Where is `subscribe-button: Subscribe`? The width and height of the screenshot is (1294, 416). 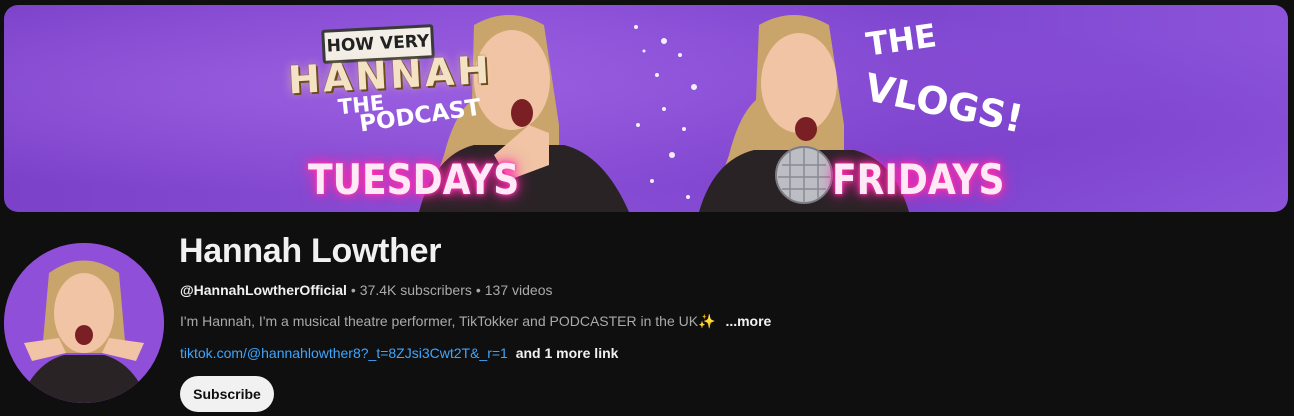
subscribe-button: Subscribe is located at coordinates (227, 394).